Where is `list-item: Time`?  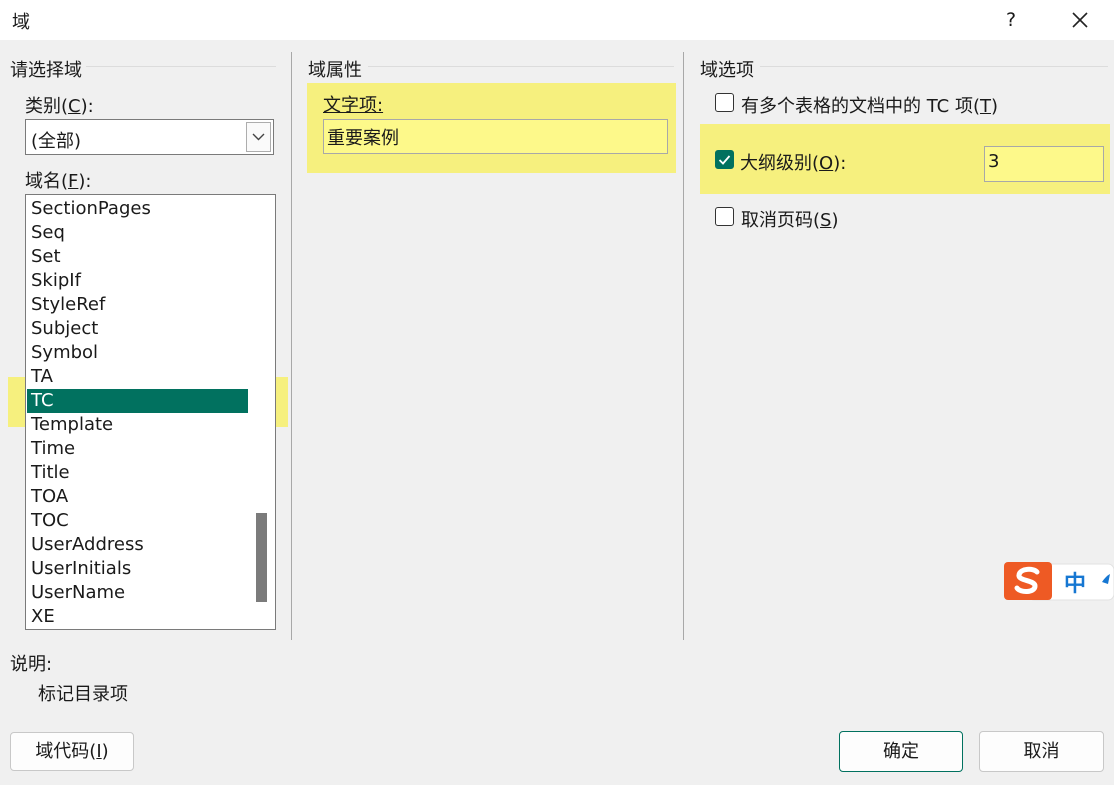 list-item: Time is located at coordinates (137, 449).